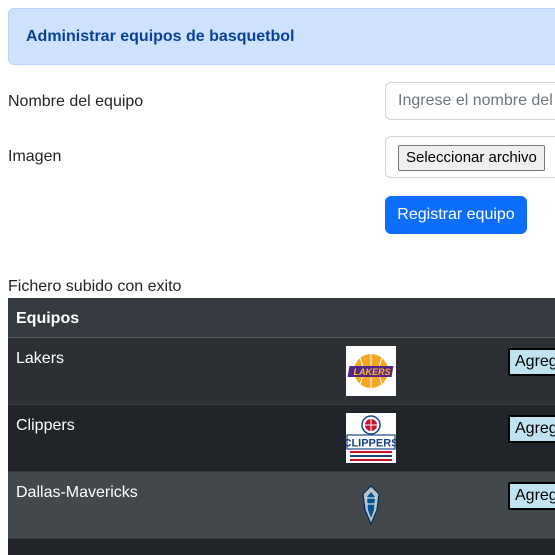 The image size is (555, 555). I want to click on header-alert: Administrar equipos de basquetbol, so click(281, 36).